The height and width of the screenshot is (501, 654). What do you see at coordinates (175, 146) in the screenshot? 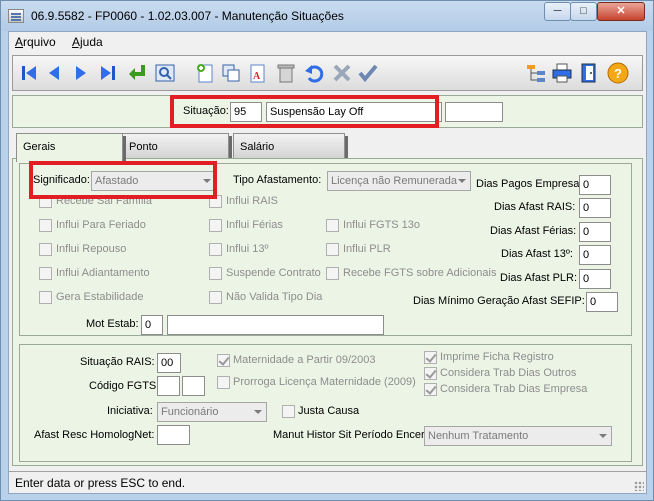
I see `tab-ponto: Ponto` at bounding box center [175, 146].